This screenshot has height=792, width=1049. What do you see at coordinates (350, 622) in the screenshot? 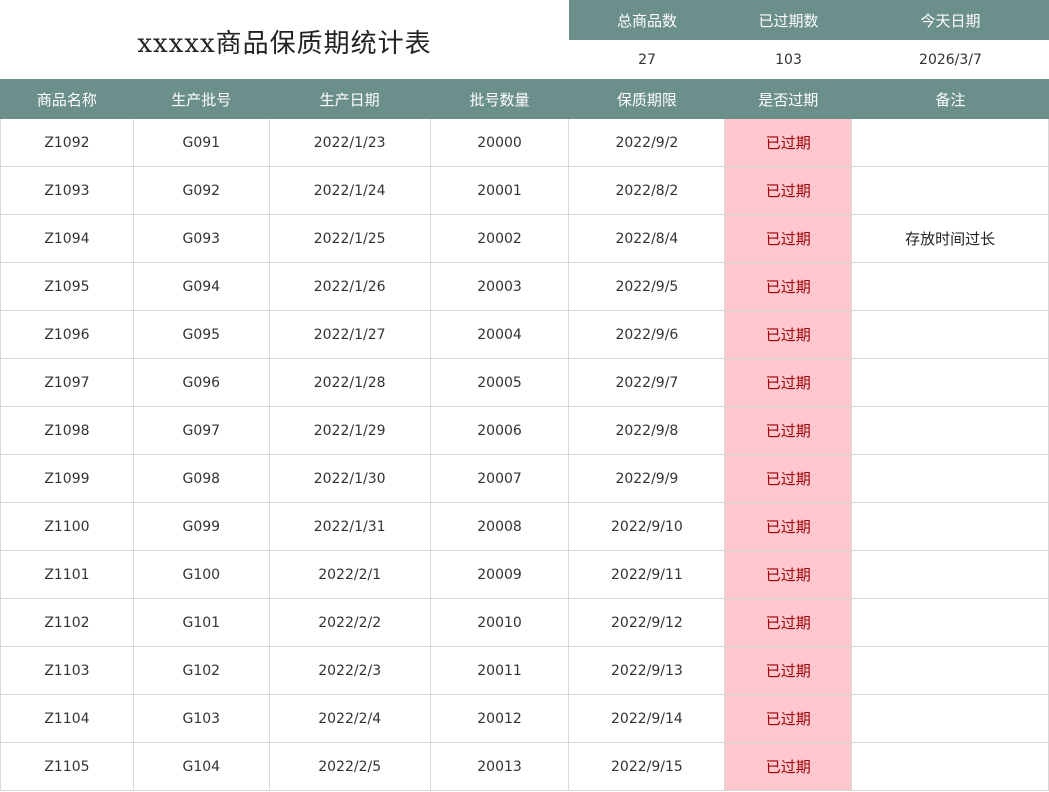
I see `production-date-cell: 2022/2/2` at bounding box center [350, 622].